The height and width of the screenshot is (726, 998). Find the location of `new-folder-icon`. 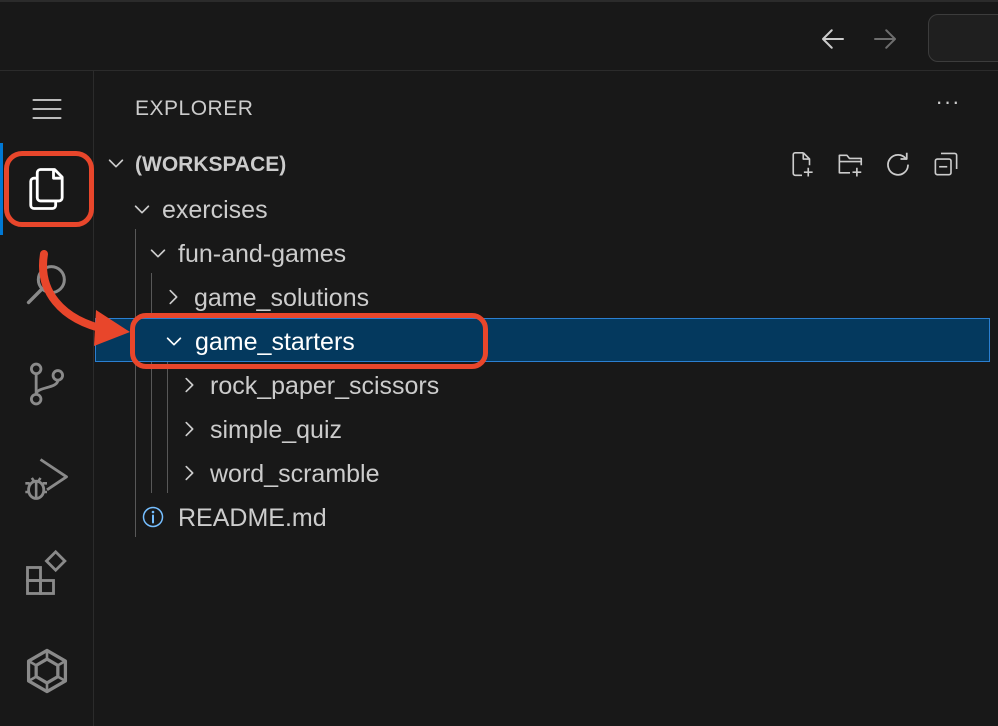

new-folder-icon is located at coordinates (850, 165).